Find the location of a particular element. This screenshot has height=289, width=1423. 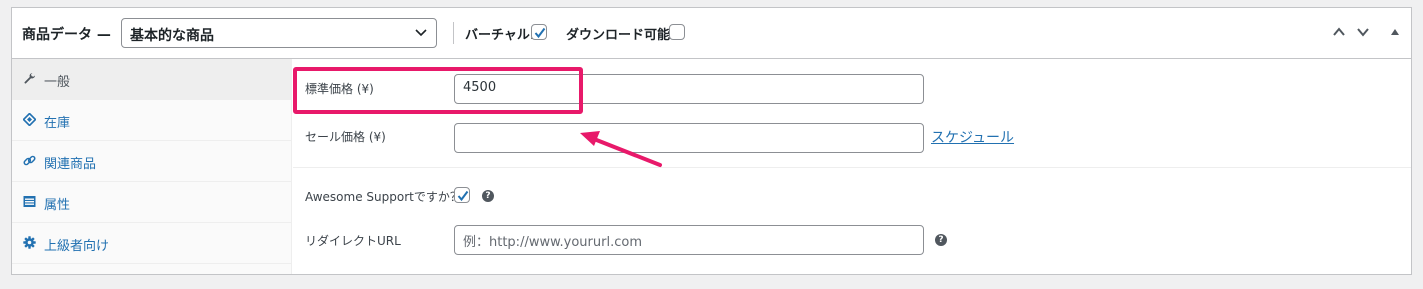

tab-advanced-label: 上級者向け is located at coordinates (77, 246).